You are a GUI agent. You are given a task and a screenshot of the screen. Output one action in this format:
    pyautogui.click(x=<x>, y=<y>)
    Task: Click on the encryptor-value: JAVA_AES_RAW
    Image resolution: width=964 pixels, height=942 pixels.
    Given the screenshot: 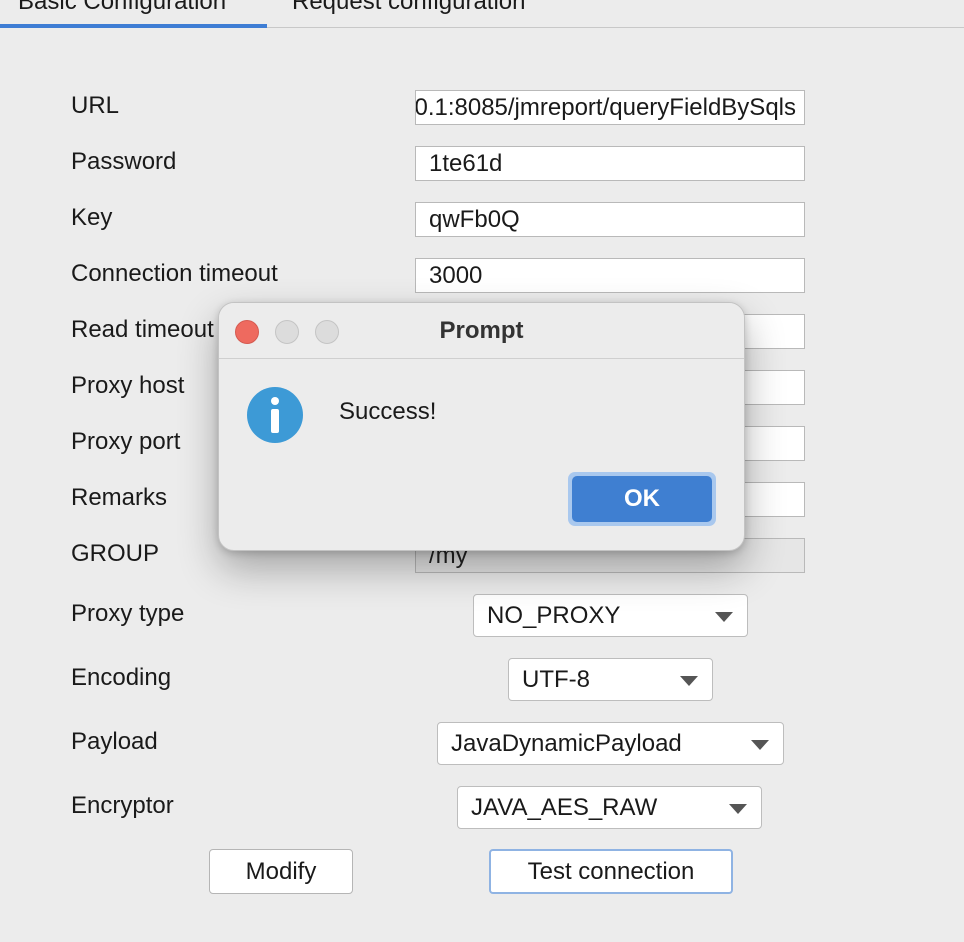 What is the action you would take?
    pyautogui.click(x=564, y=807)
    